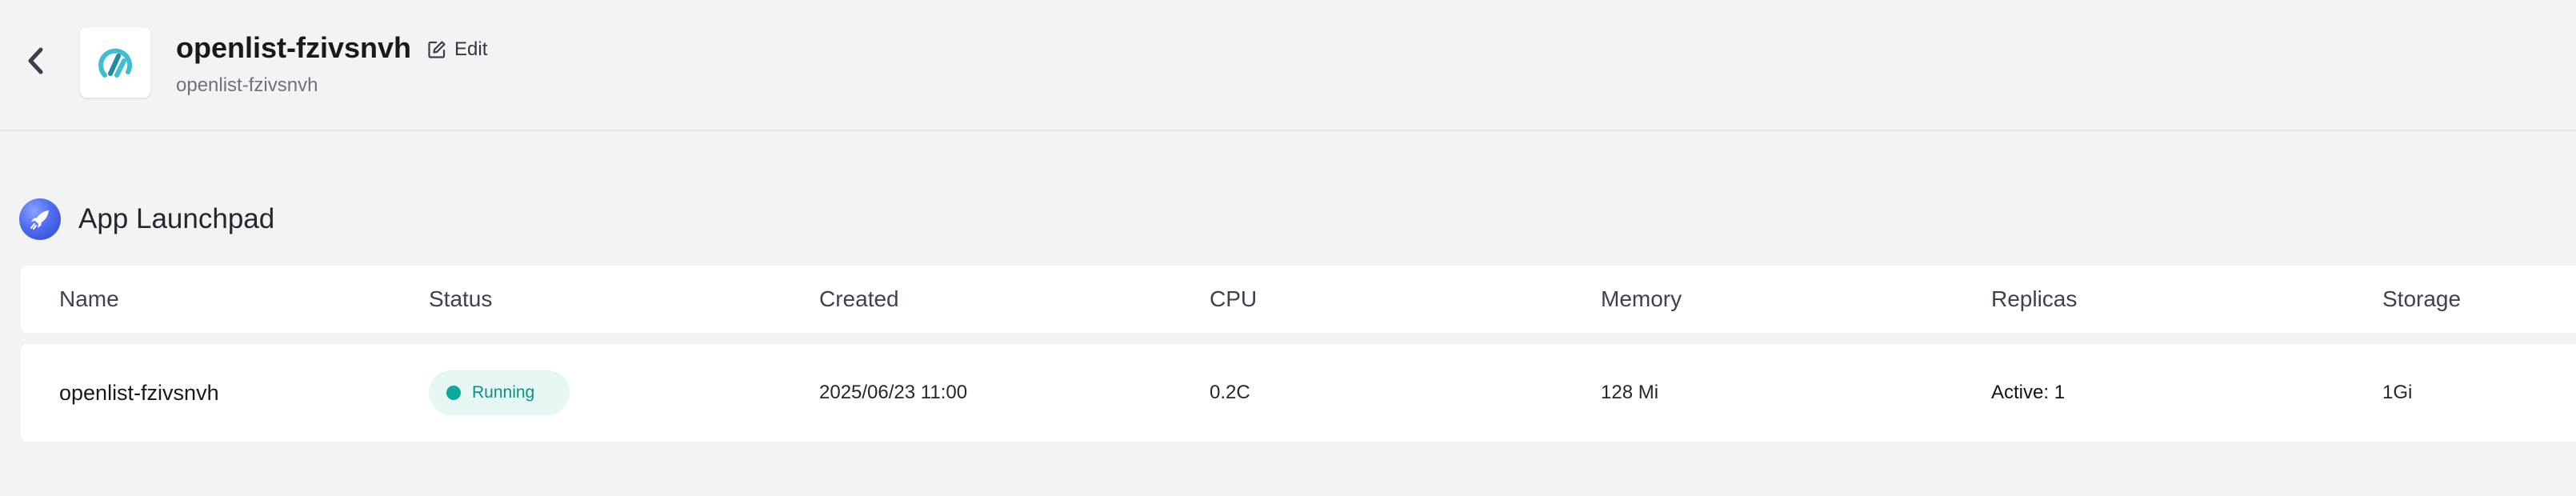  What do you see at coordinates (859, 299) in the screenshot?
I see `column-header-created: Created` at bounding box center [859, 299].